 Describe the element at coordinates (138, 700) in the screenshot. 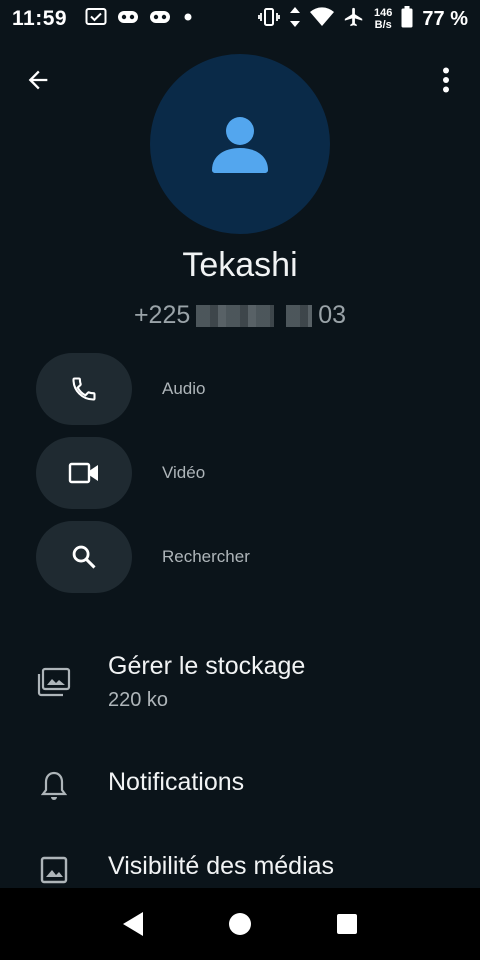

I see `list-item-subtitle: 220 ko` at that location.